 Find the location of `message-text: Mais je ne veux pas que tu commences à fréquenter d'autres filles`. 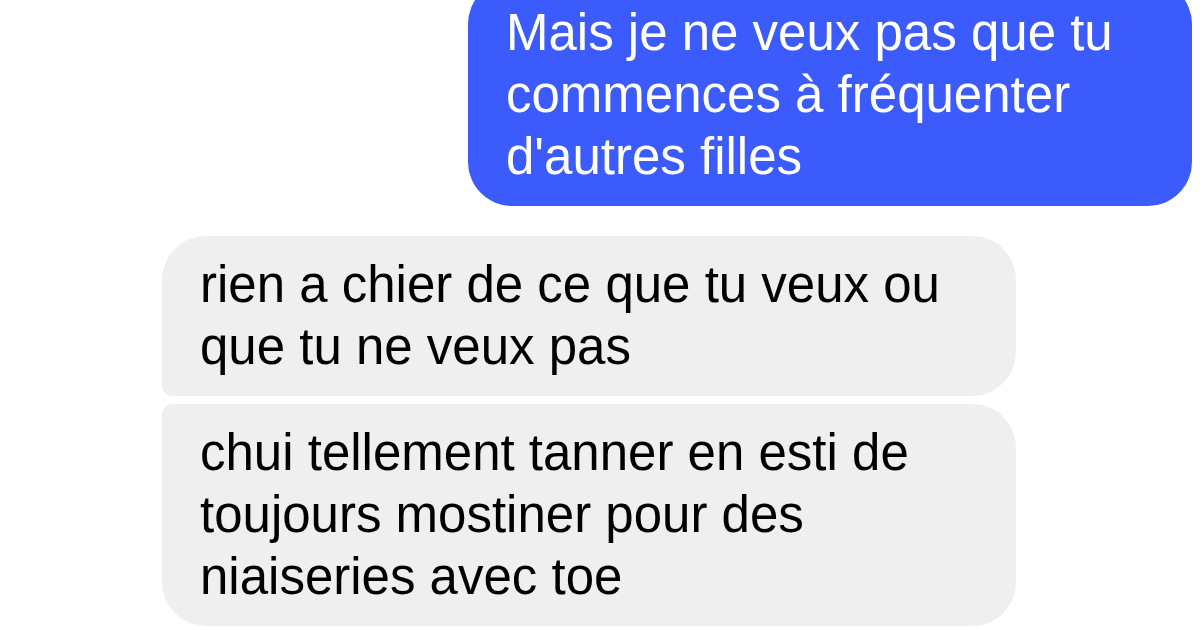

message-text: Mais je ne veux pas que tu commences à fréquenter d'autres filles is located at coordinates (810, 95).